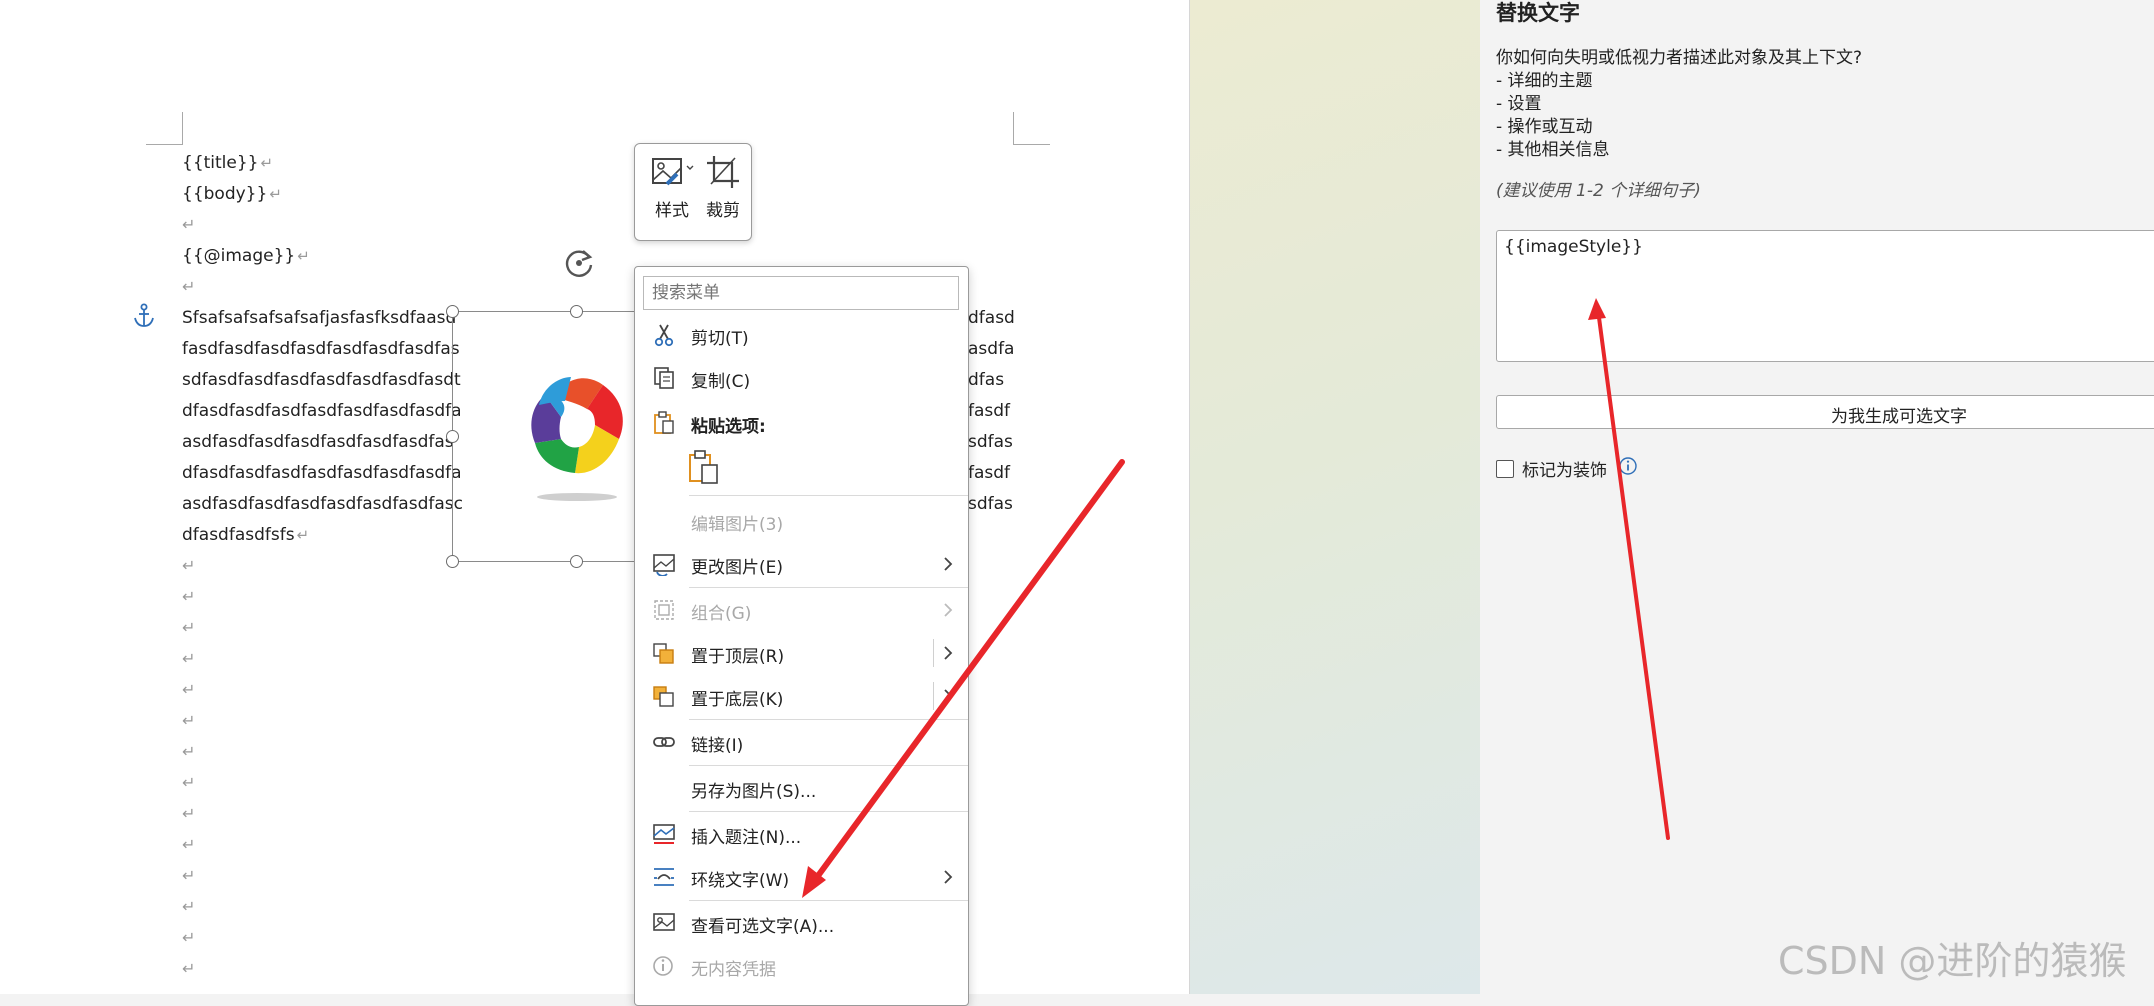  Describe the element at coordinates (801, 966) in the screenshot. I see `menu-item-no-credentials: 无内容凭据` at that location.